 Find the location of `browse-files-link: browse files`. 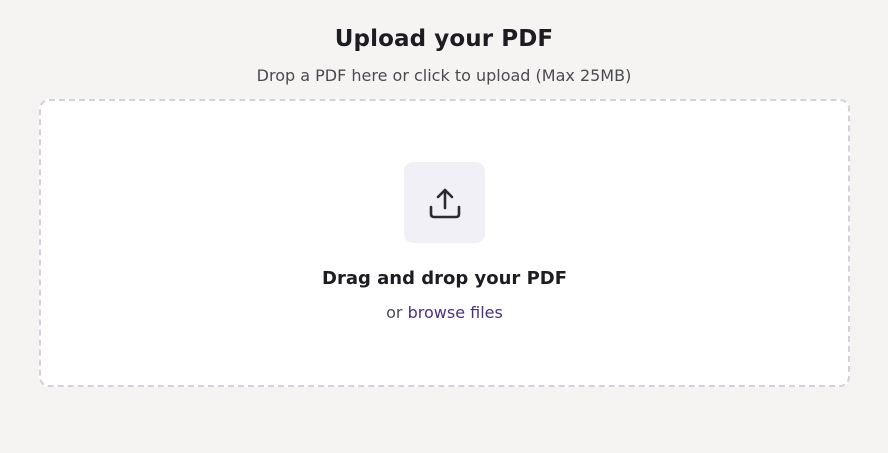

browse-files-link: browse files is located at coordinates (455, 312).